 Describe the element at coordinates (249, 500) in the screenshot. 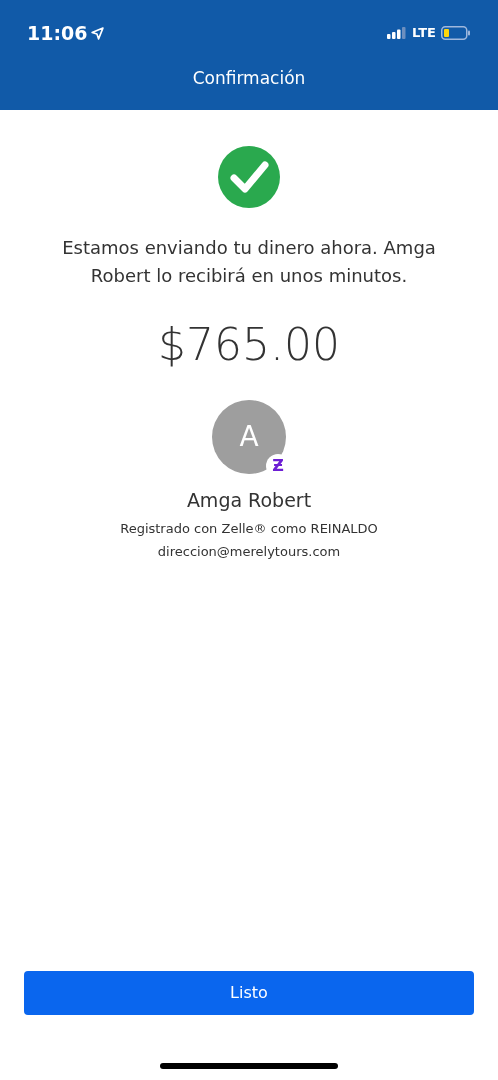

I see `recipient-name: Amga Robert` at that location.